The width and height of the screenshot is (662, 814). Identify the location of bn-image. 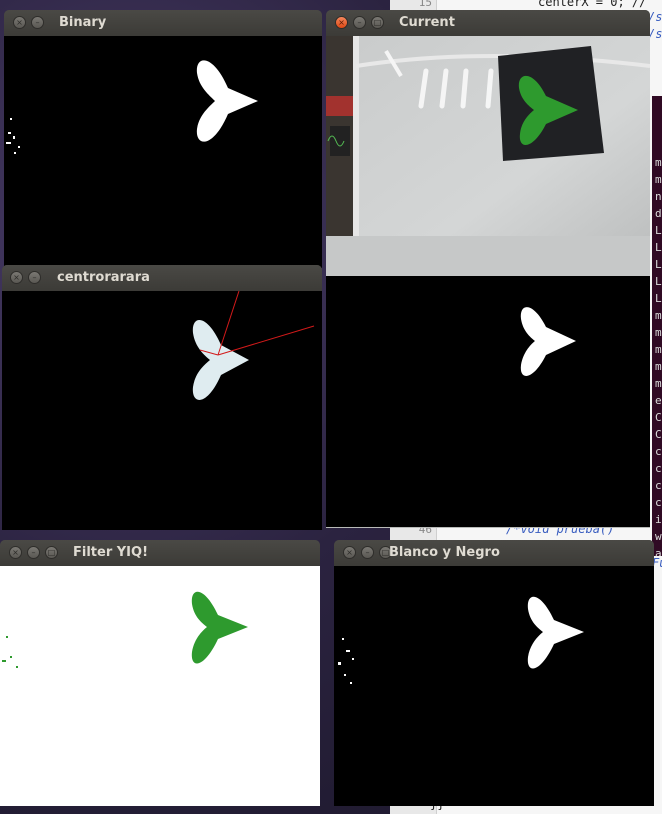
(494, 686).